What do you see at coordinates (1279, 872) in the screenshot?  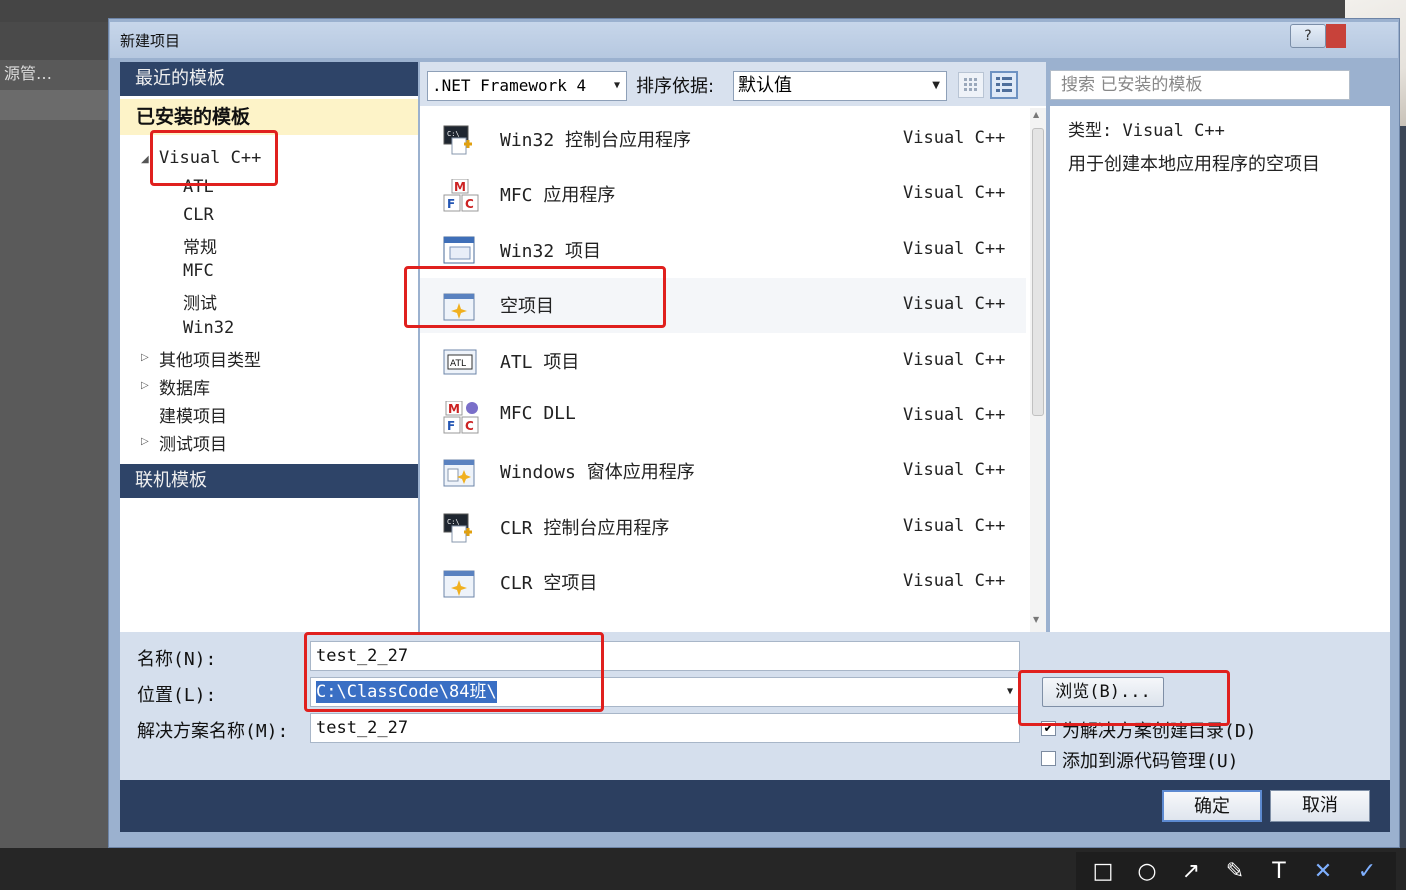 I see `text-icon: T` at bounding box center [1279, 872].